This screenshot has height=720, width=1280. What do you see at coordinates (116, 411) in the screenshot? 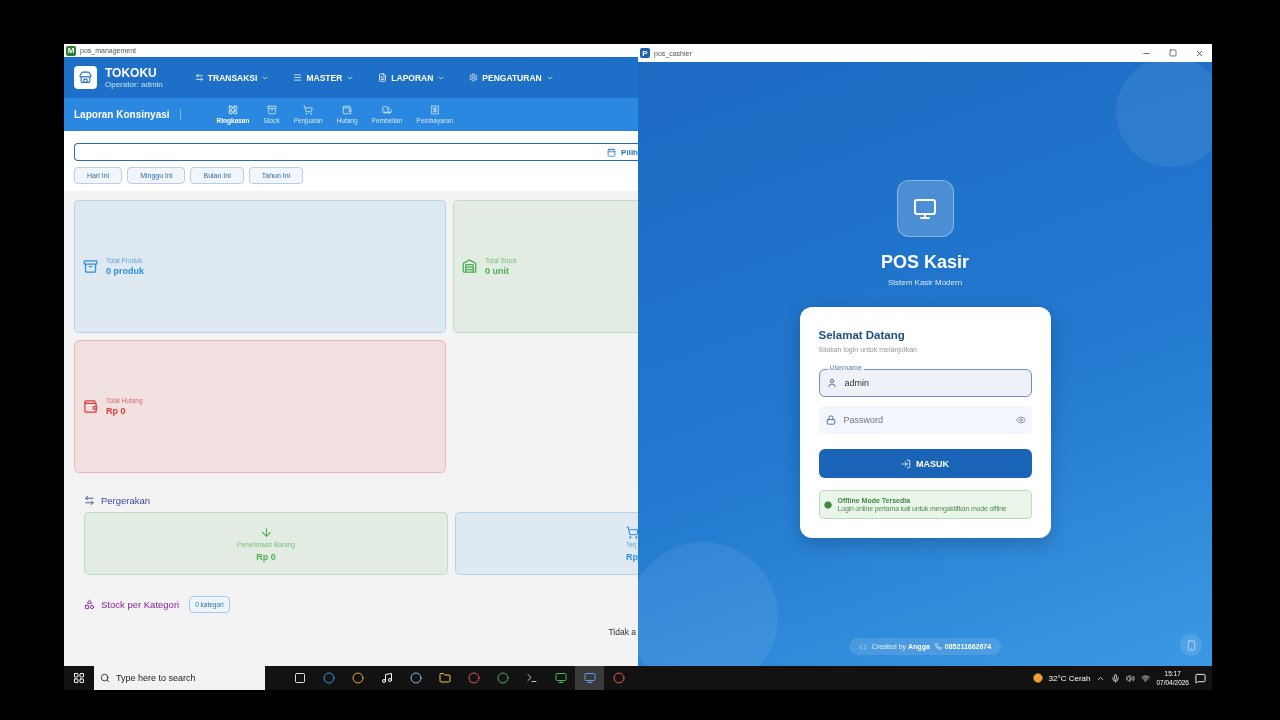
I see `stat-value: Rp 0` at bounding box center [116, 411].